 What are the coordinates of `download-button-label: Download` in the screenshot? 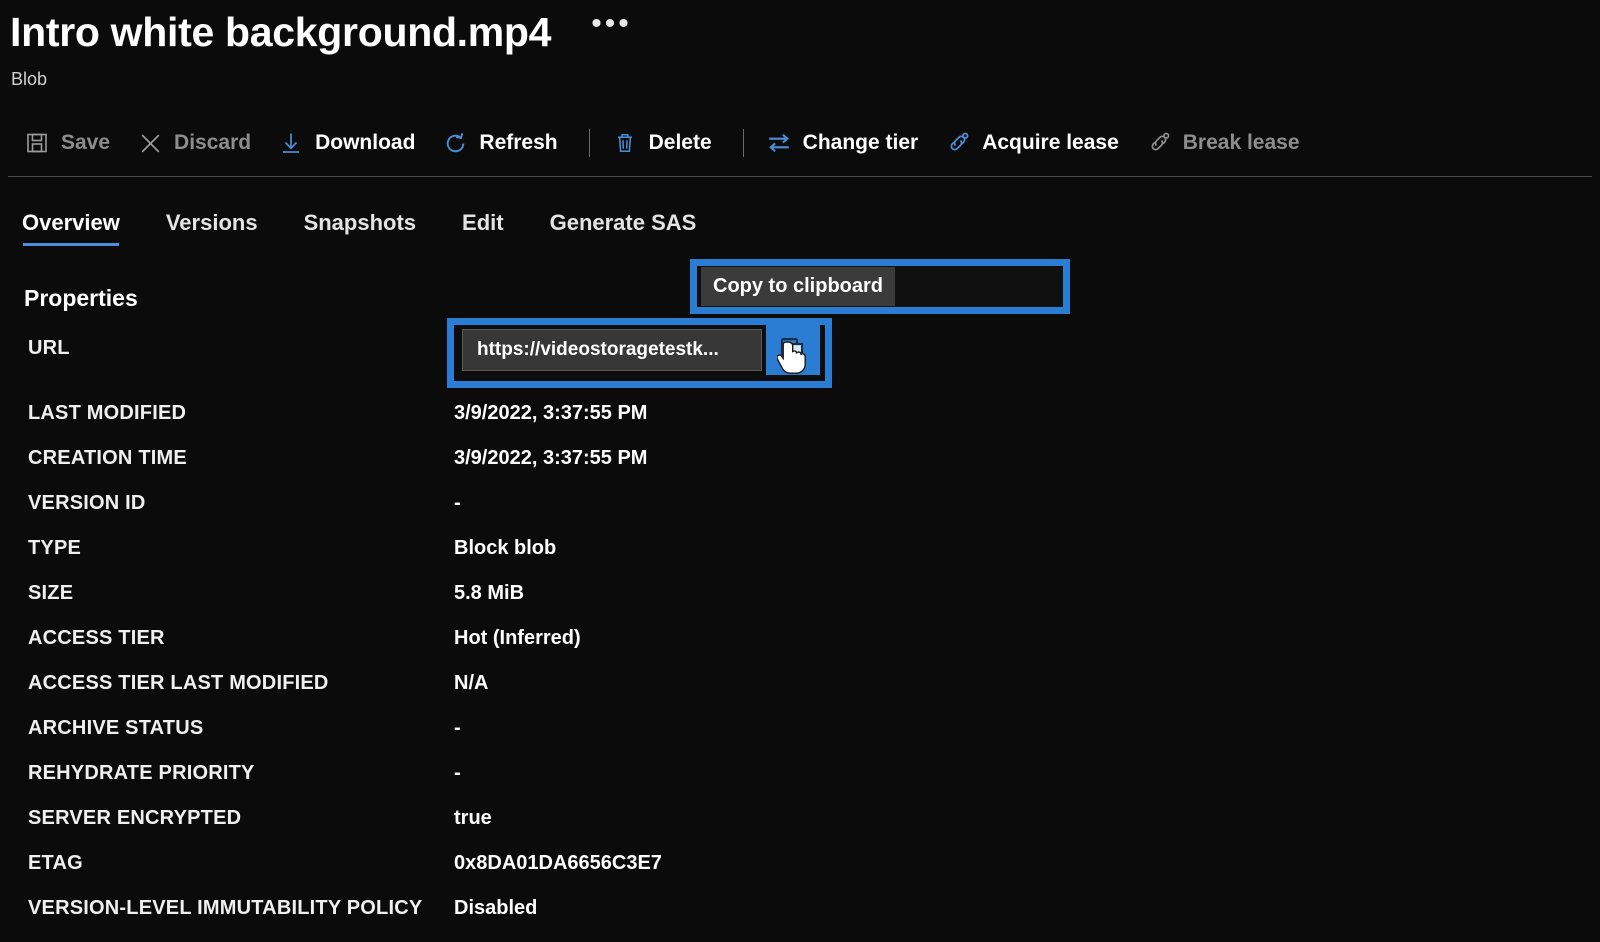 It's located at (365, 142).